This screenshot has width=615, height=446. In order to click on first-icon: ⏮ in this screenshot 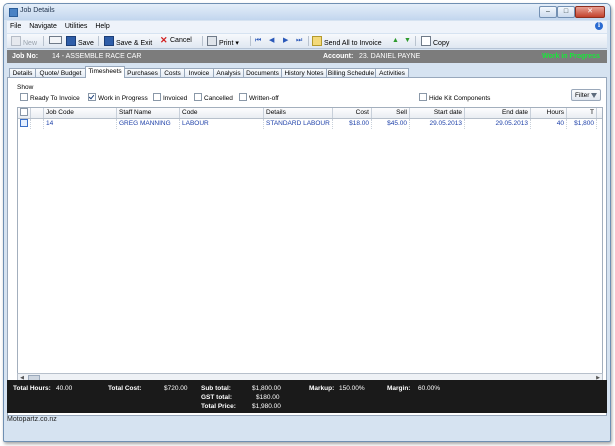, I will do `click(258, 40)`.